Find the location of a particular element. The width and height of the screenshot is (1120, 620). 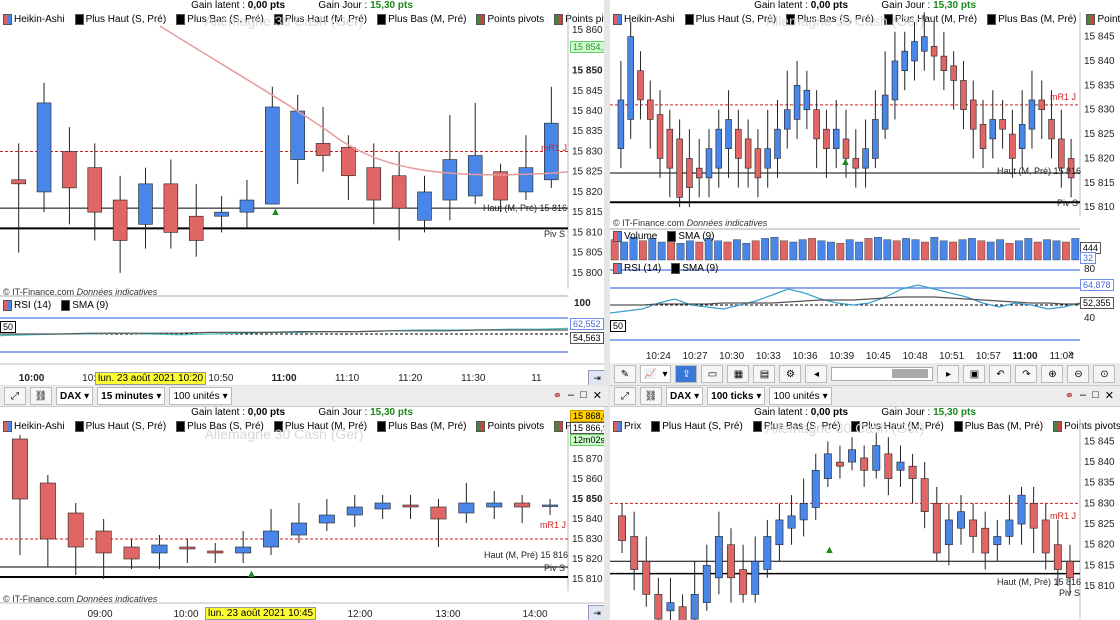

timeframe-select: 100 ticks ▾ is located at coordinates (736, 396).